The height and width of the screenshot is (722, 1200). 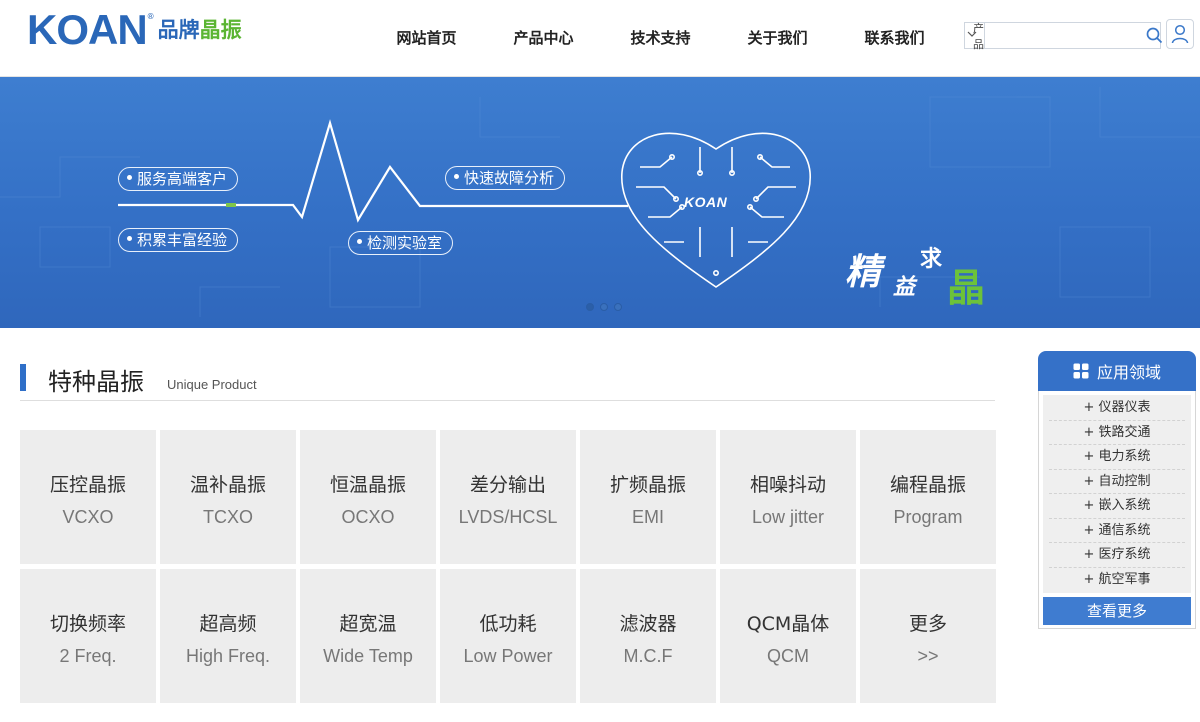 What do you see at coordinates (1128, 372) in the screenshot?
I see `application-fields-title: 应用领域` at bounding box center [1128, 372].